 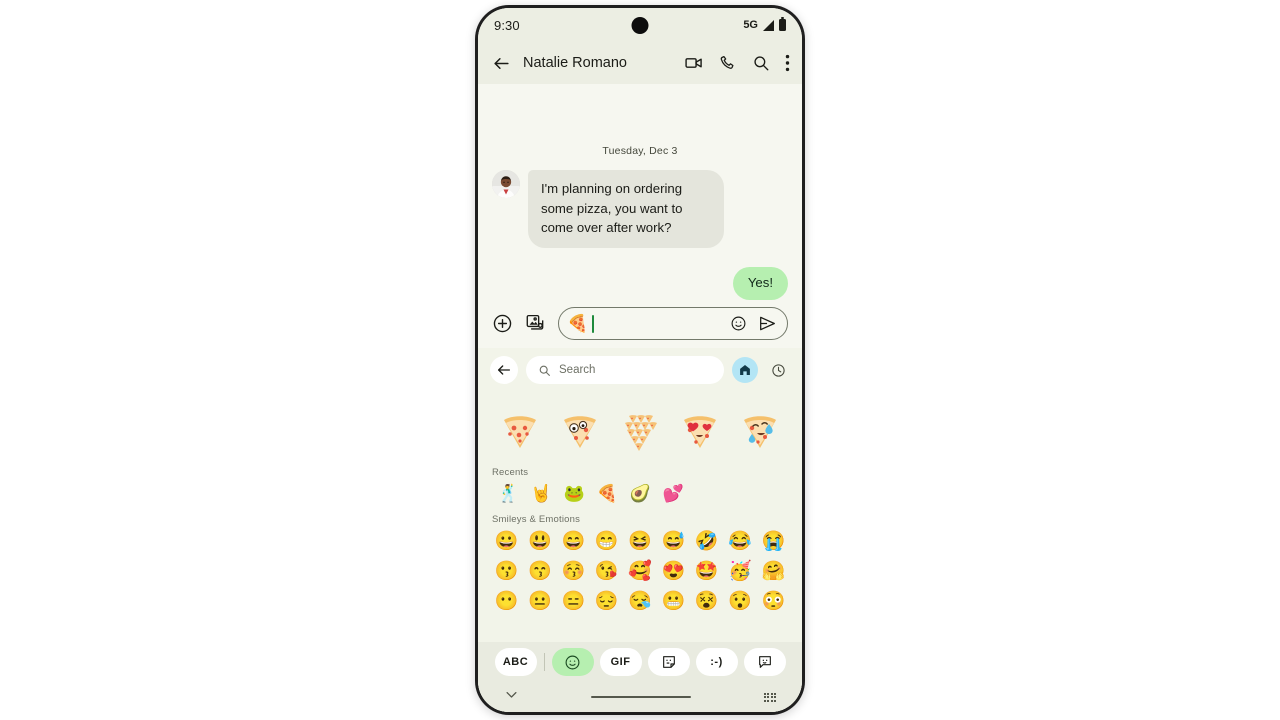 What do you see at coordinates (535, 323) in the screenshot?
I see `gallery-photos-icon` at bounding box center [535, 323].